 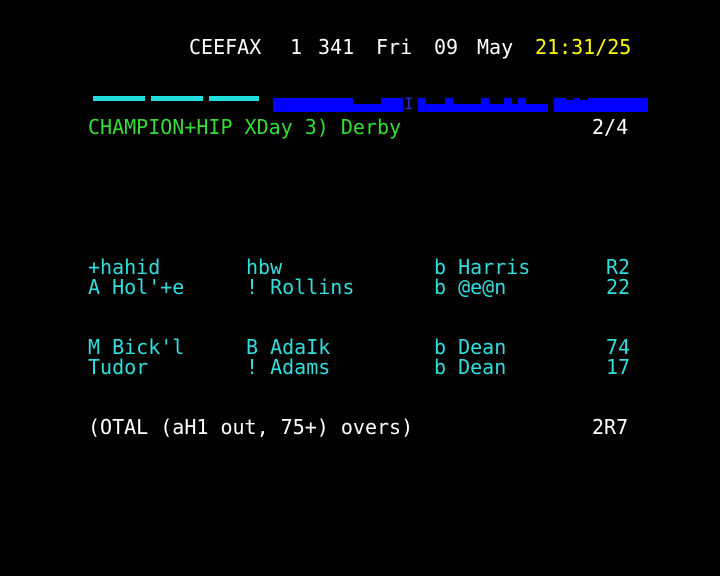 I want to click on total-label: (OTAL (aH1 out, 75+) overs), so click(x=251, y=427).